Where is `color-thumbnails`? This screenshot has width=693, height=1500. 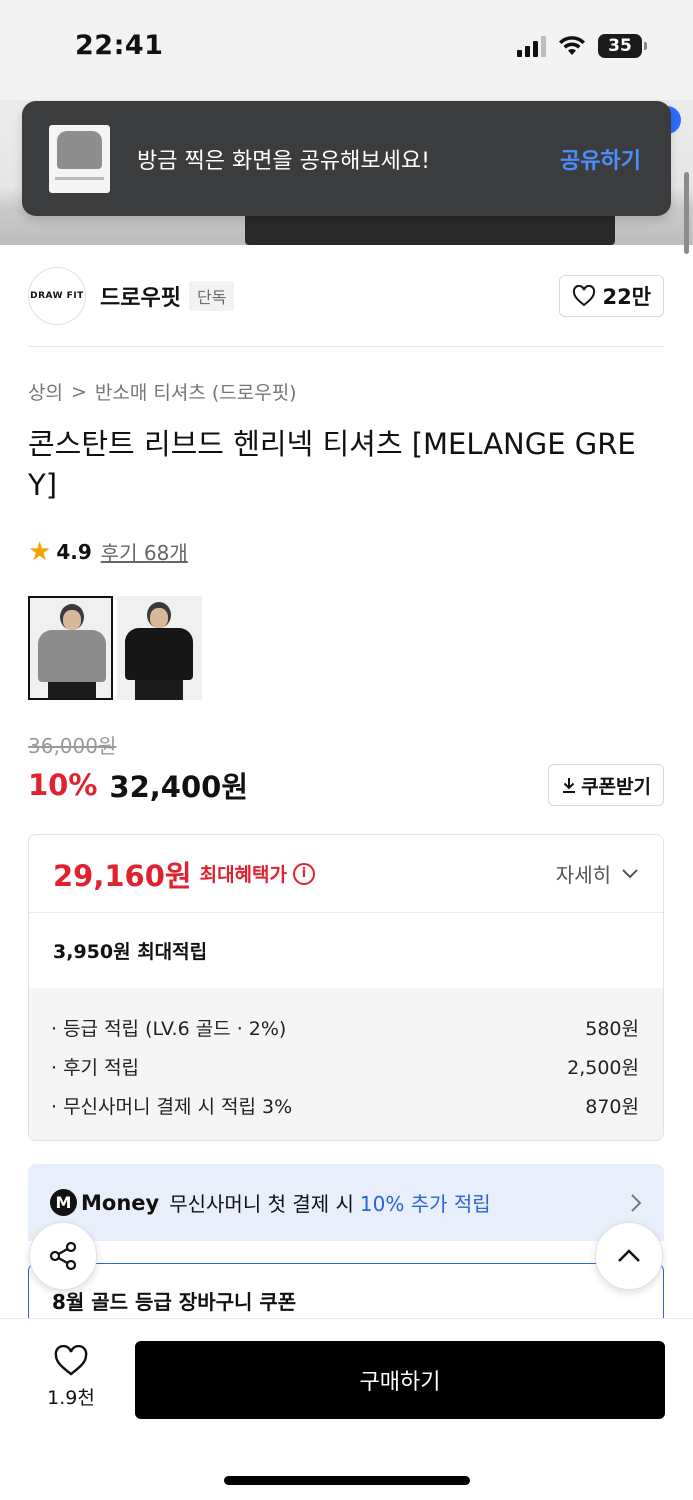 color-thumbnails is located at coordinates (115, 648).